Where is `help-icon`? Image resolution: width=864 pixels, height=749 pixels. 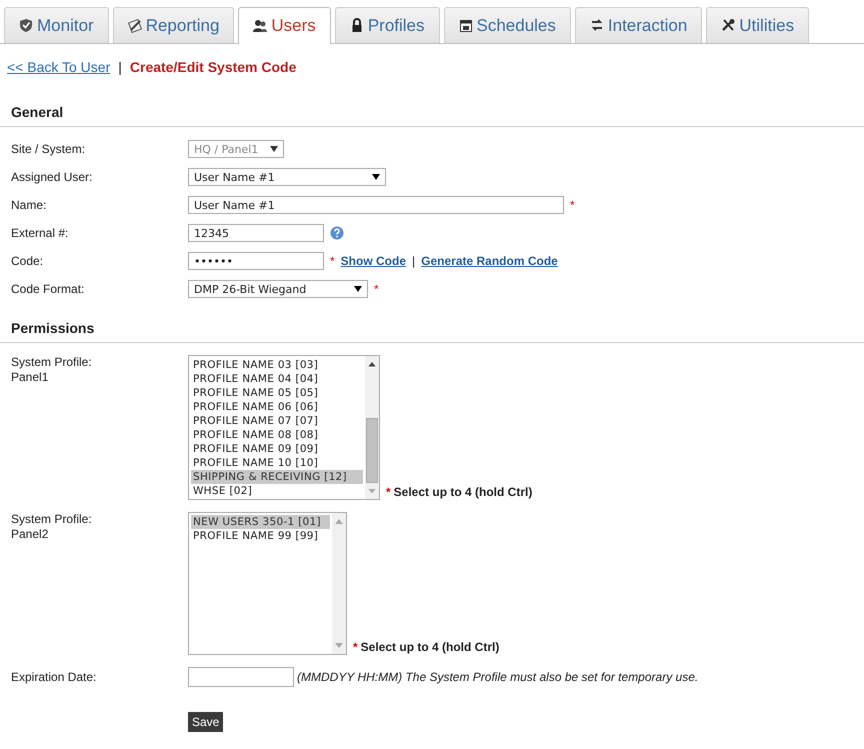 help-icon is located at coordinates (337, 233).